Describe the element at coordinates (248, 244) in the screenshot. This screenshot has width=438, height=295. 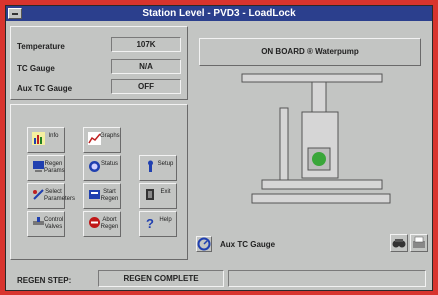
I see `aux-tc-gauge-caption: Aux TC Gauge` at that location.